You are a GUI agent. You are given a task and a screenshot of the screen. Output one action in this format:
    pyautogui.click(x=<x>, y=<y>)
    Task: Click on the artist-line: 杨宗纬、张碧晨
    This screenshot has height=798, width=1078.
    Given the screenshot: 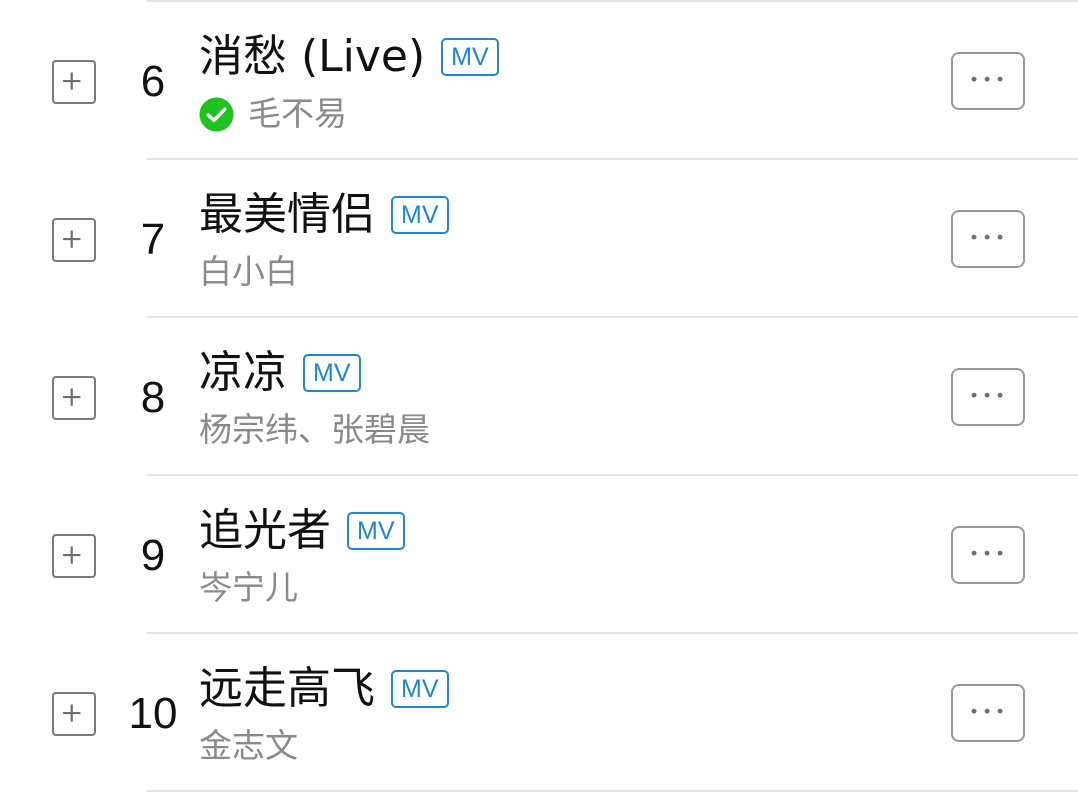 What is the action you would take?
    pyautogui.click(x=314, y=430)
    